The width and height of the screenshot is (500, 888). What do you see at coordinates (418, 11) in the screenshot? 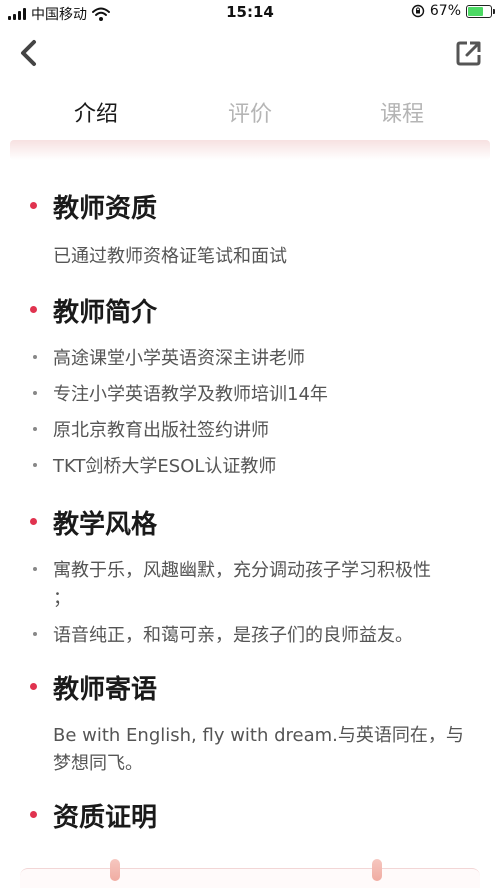
I see `orientation-lock-icon` at bounding box center [418, 11].